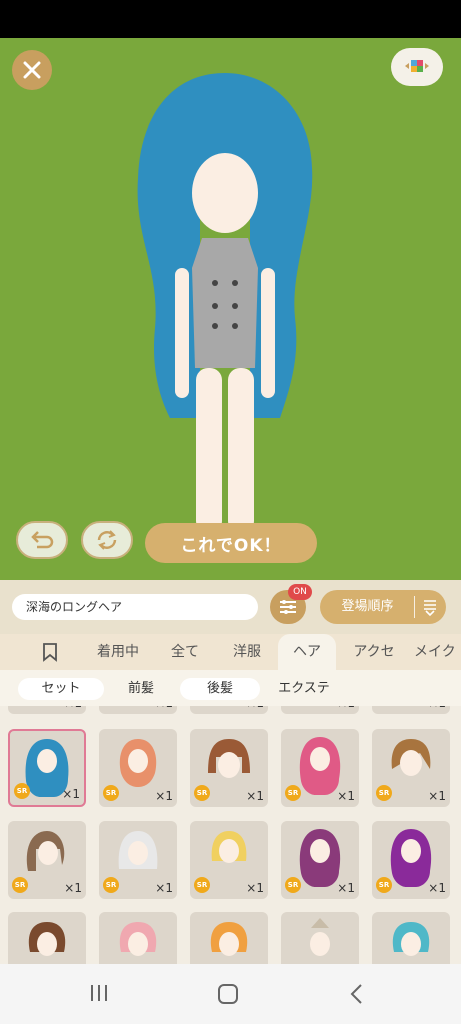  What do you see at coordinates (185, 652) in the screenshot?
I see `tab-all: 全て` at bounding box center [185, 652].